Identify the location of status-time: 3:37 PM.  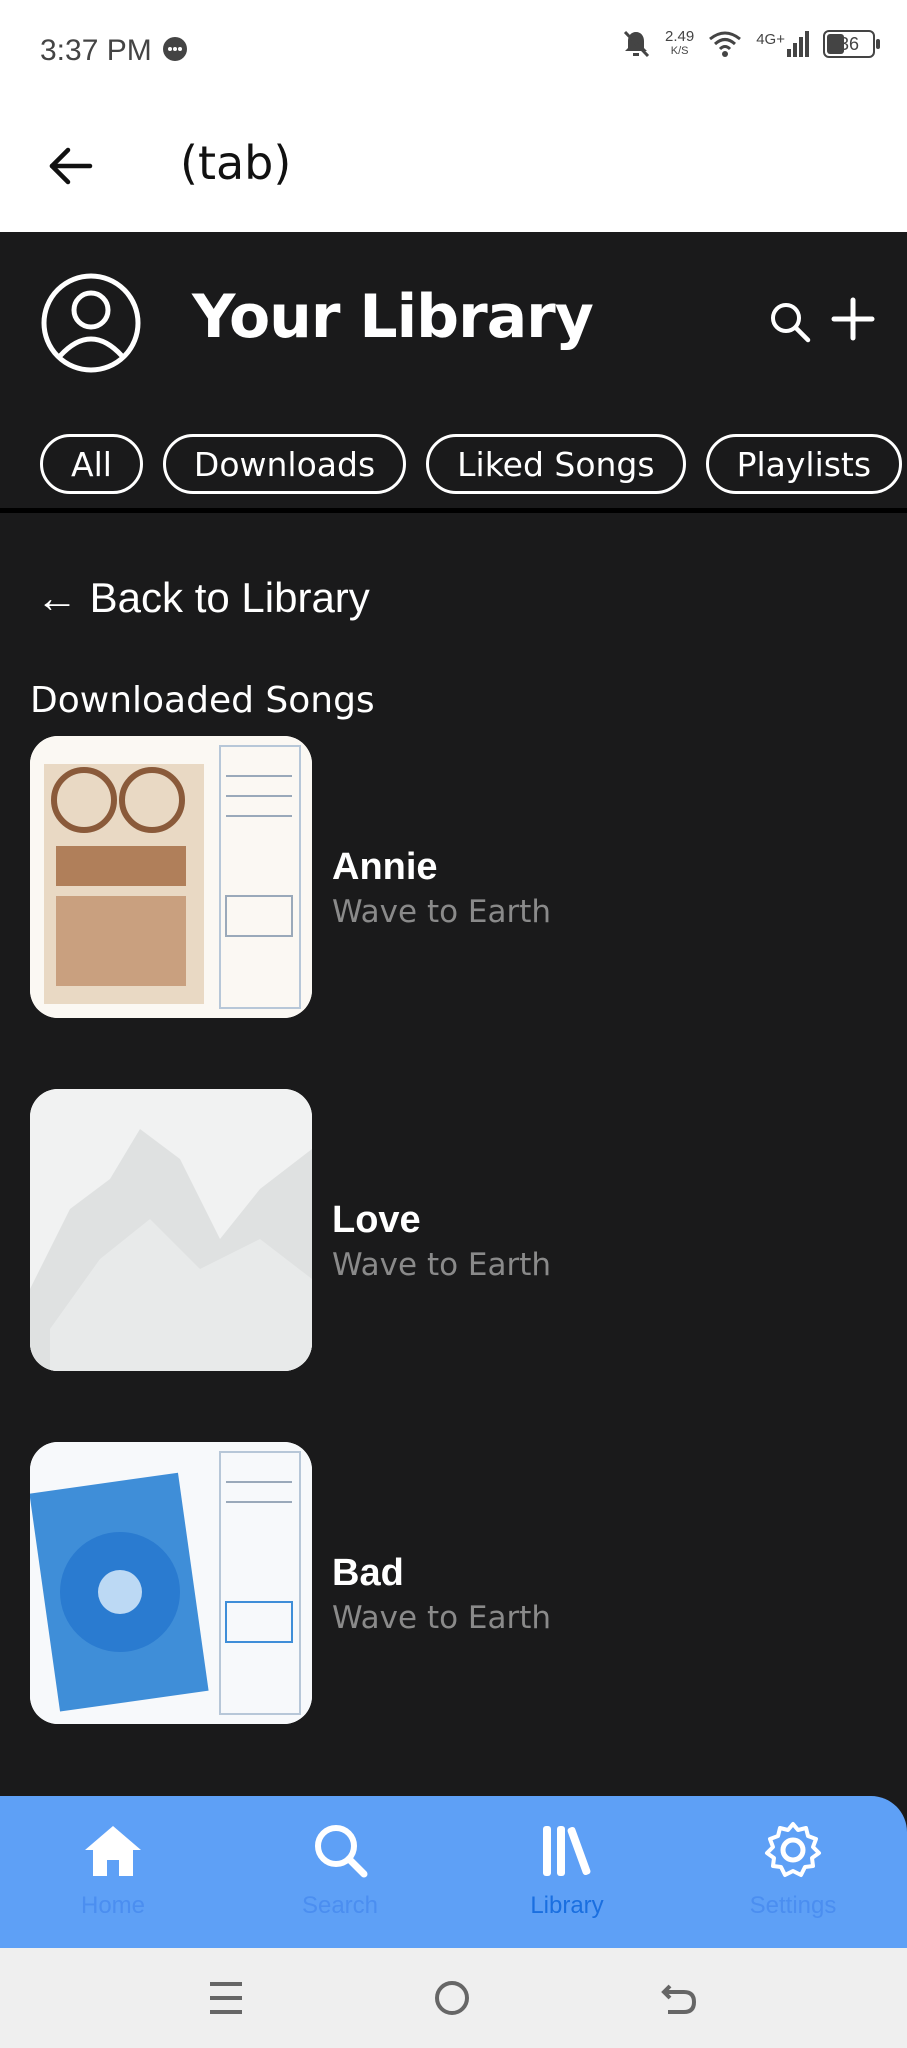
(96, 50).